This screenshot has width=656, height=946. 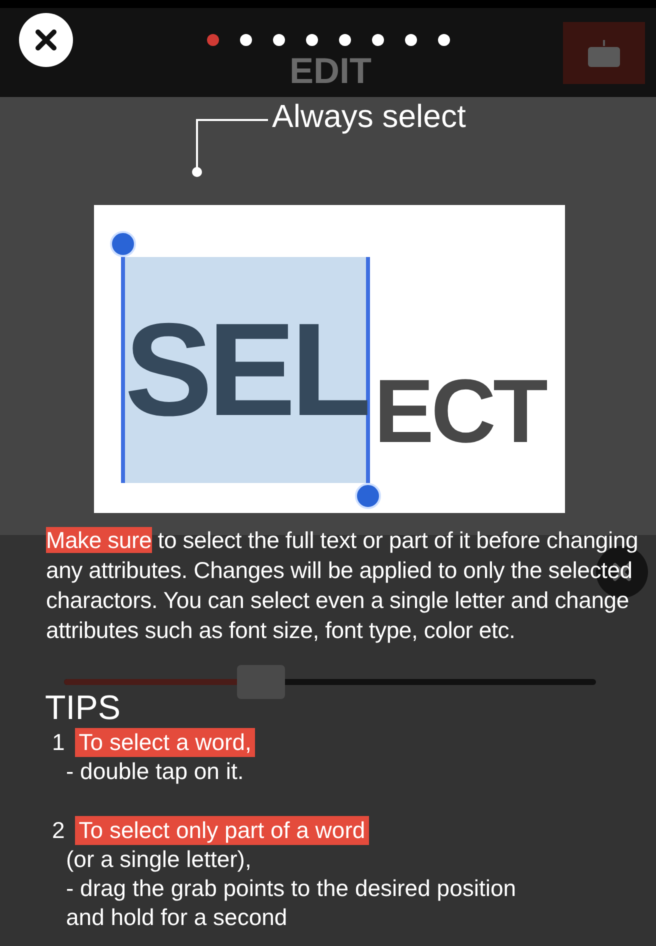 What do you see at coordinates (343, 585) in the screenshot?
I see `instruction-paragraph: Make sure to select the full text or part of it before changing any attributes. Changes will be applied to only the selected charactors. You can select even a single letter and change attributes such as font size, font type, color etc.` at bounding box center [343, 585].